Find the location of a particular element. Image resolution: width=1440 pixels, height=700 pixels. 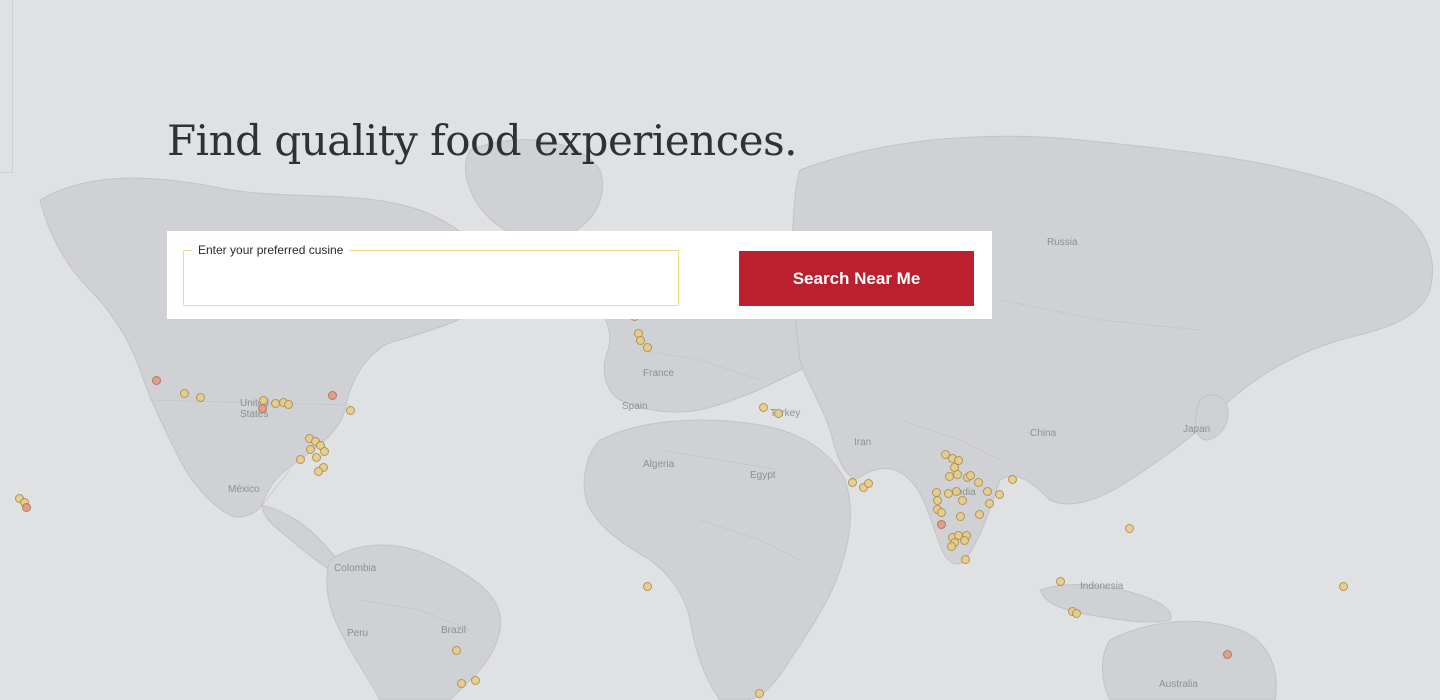

cuisine-input is located at coordinates (433, 284).